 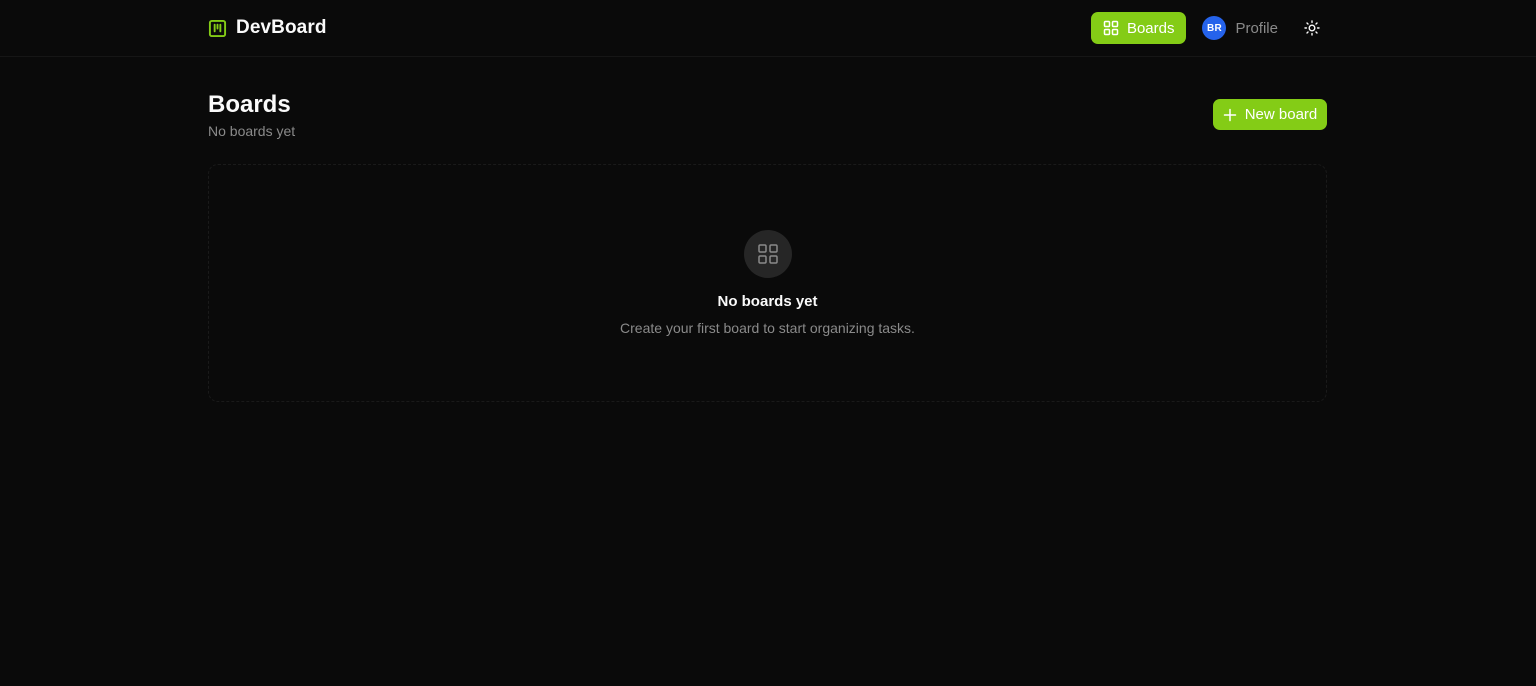 I want to click on page-title: Boards, so click(x=249, y=104).